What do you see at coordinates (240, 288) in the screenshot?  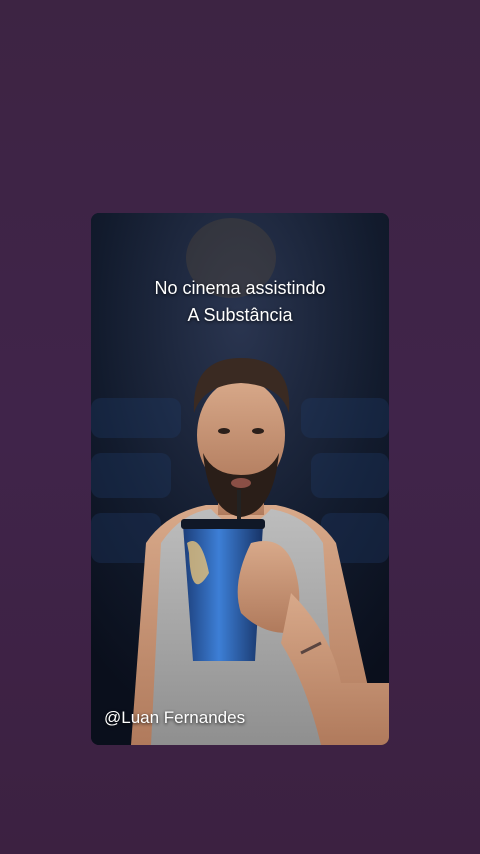 I see `caption-line-1: No cinema assistindo` at bounding box center [240, 288].